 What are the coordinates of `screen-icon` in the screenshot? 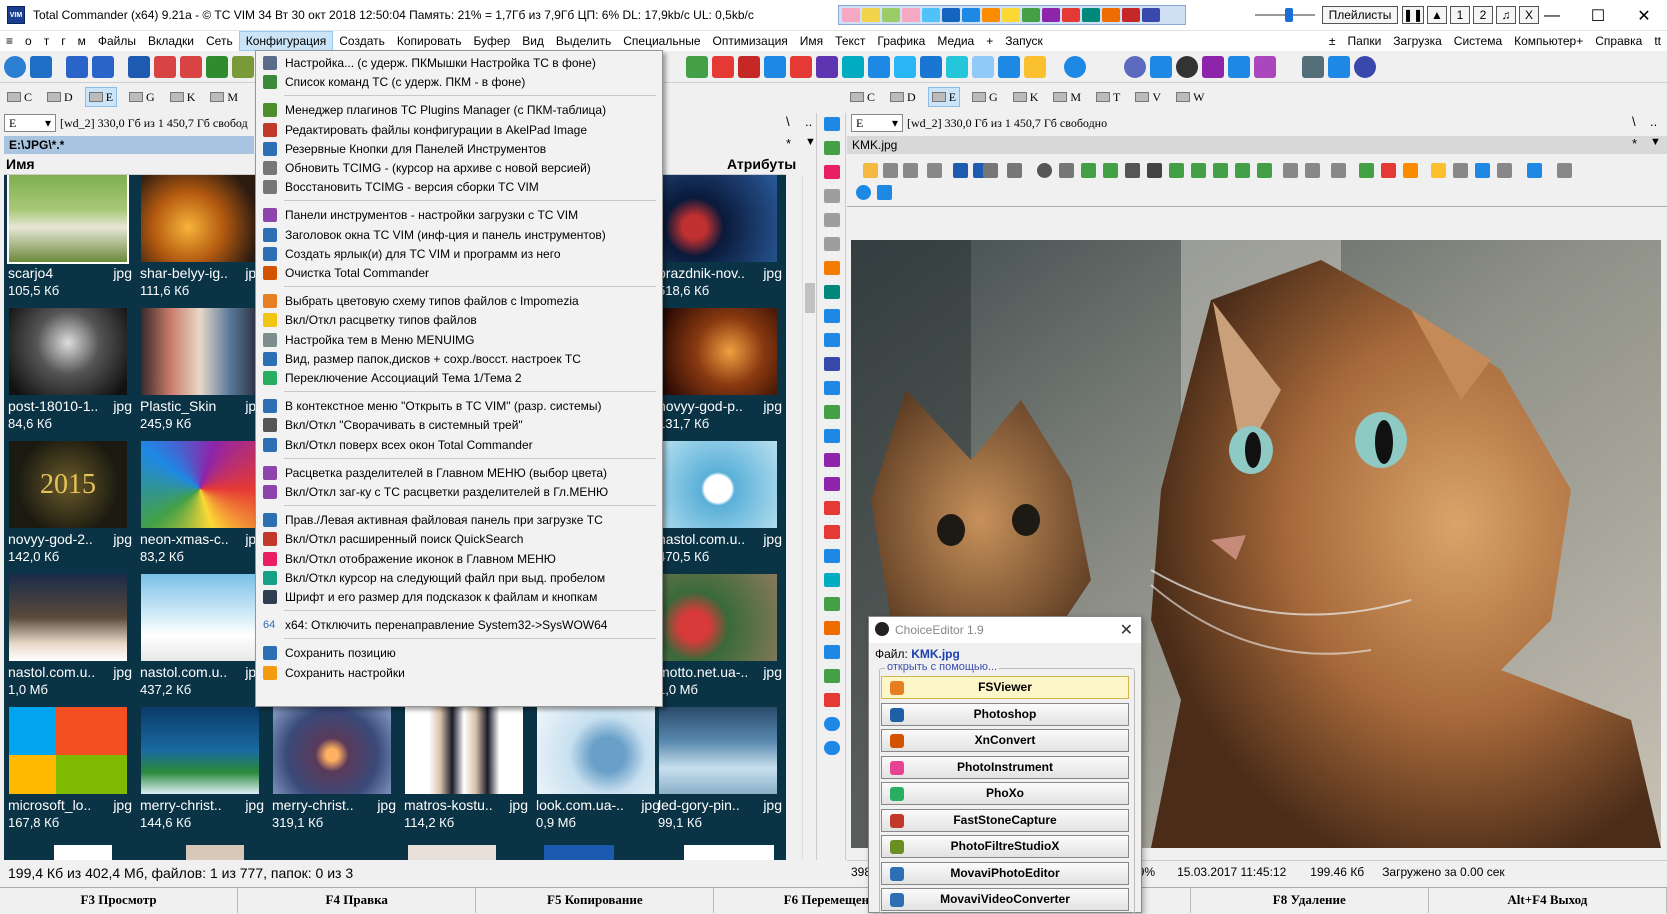 It's located at (1460, 170).